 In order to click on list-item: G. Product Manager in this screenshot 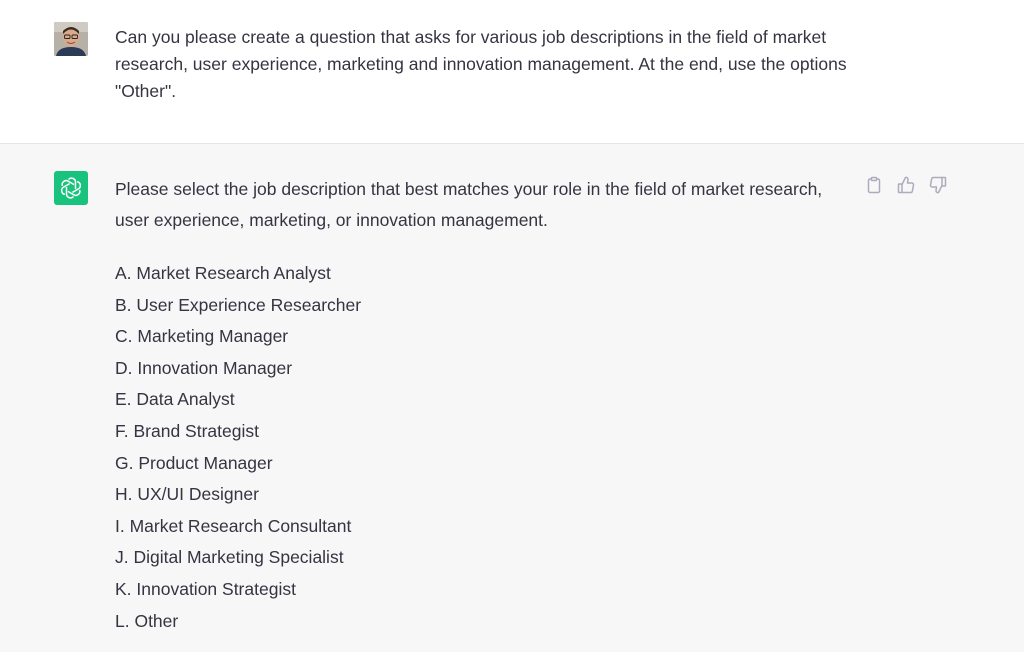, I will do `click(194, 462)`.